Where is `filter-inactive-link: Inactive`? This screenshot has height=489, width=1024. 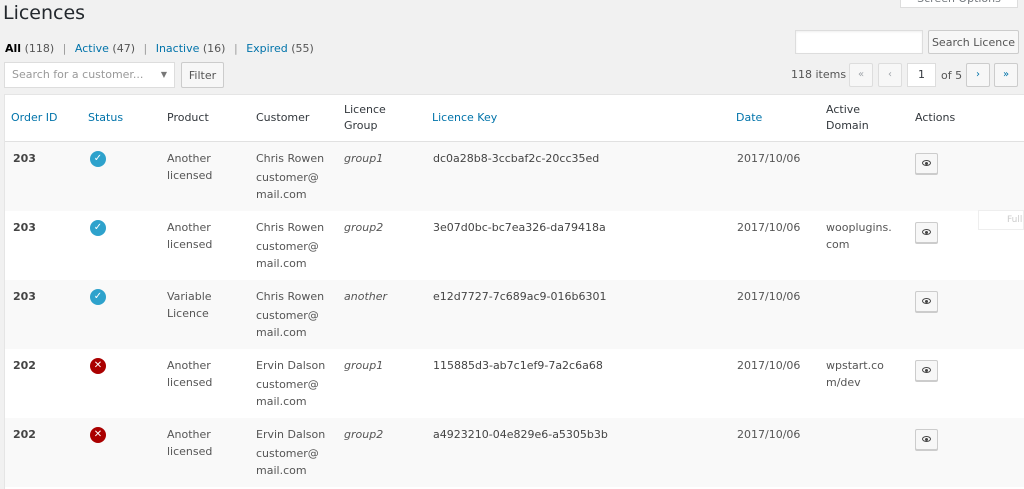 filter-inactive-link: Inactive is located at coordinates (178, 48).